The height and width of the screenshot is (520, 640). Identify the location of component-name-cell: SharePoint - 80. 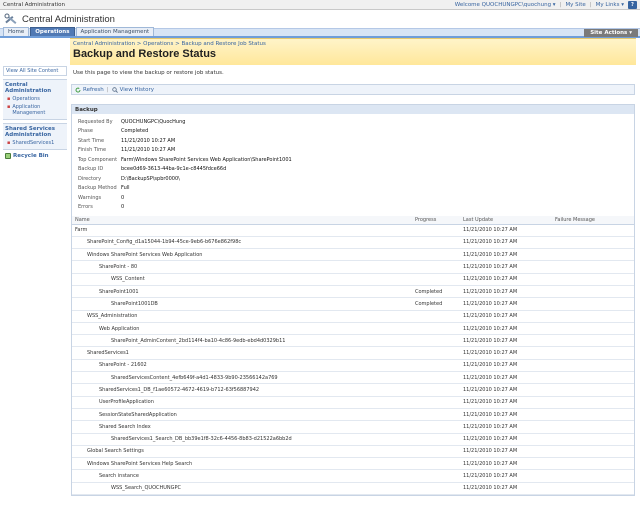
(242, 267).